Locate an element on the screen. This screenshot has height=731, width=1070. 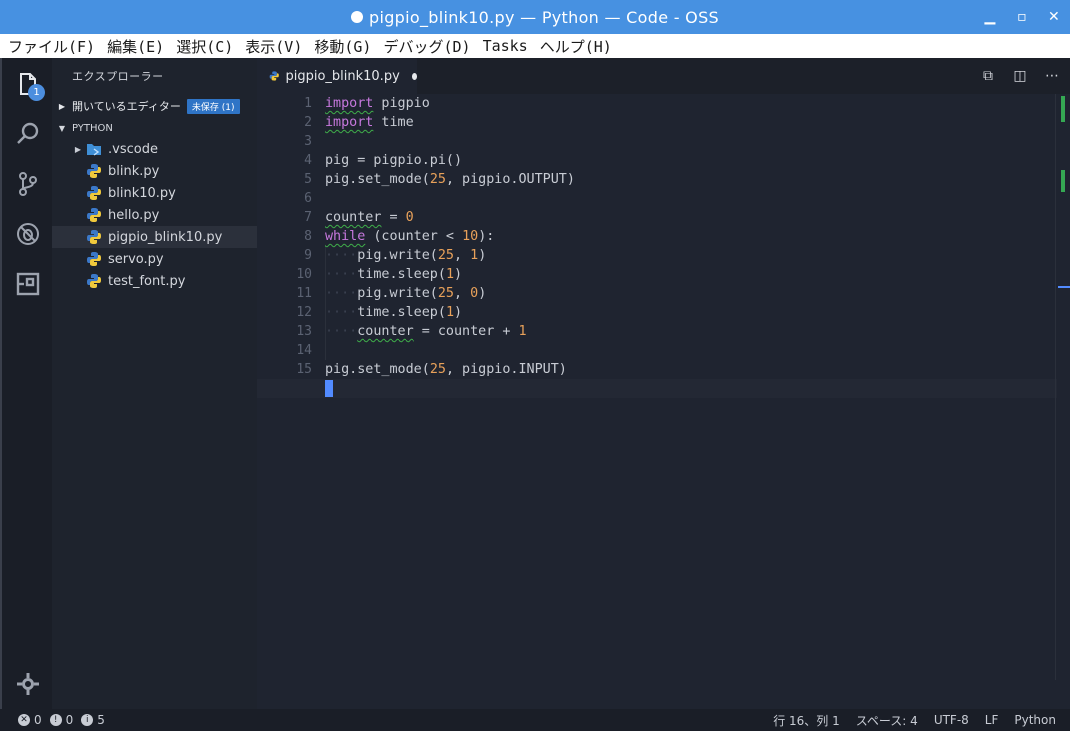
code-line: import pigpio is located at coordinates (377, 103).